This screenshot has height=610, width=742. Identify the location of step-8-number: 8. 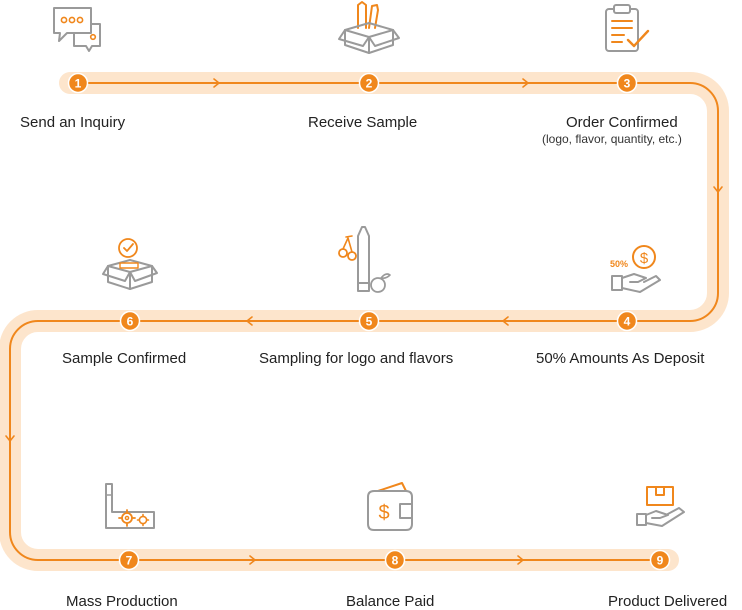
(395, 561).